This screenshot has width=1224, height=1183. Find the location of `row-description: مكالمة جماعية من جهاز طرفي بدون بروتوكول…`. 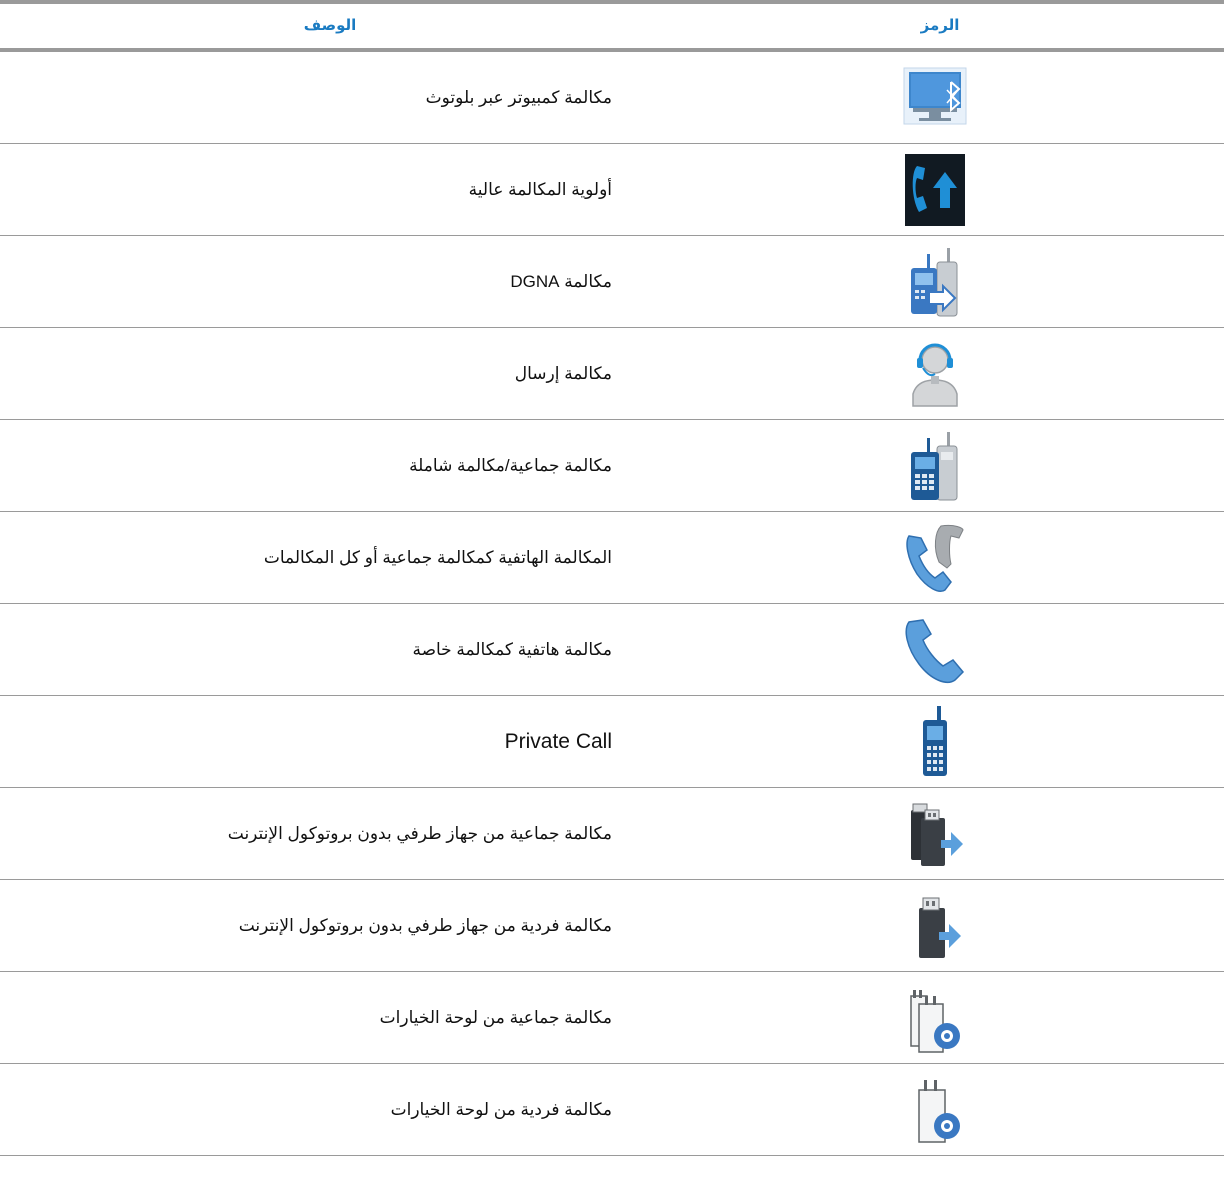

row-description: مكالمة جماعية من جهاز طرفي بدون بروتوكول… is located at coordinates (419, 833).